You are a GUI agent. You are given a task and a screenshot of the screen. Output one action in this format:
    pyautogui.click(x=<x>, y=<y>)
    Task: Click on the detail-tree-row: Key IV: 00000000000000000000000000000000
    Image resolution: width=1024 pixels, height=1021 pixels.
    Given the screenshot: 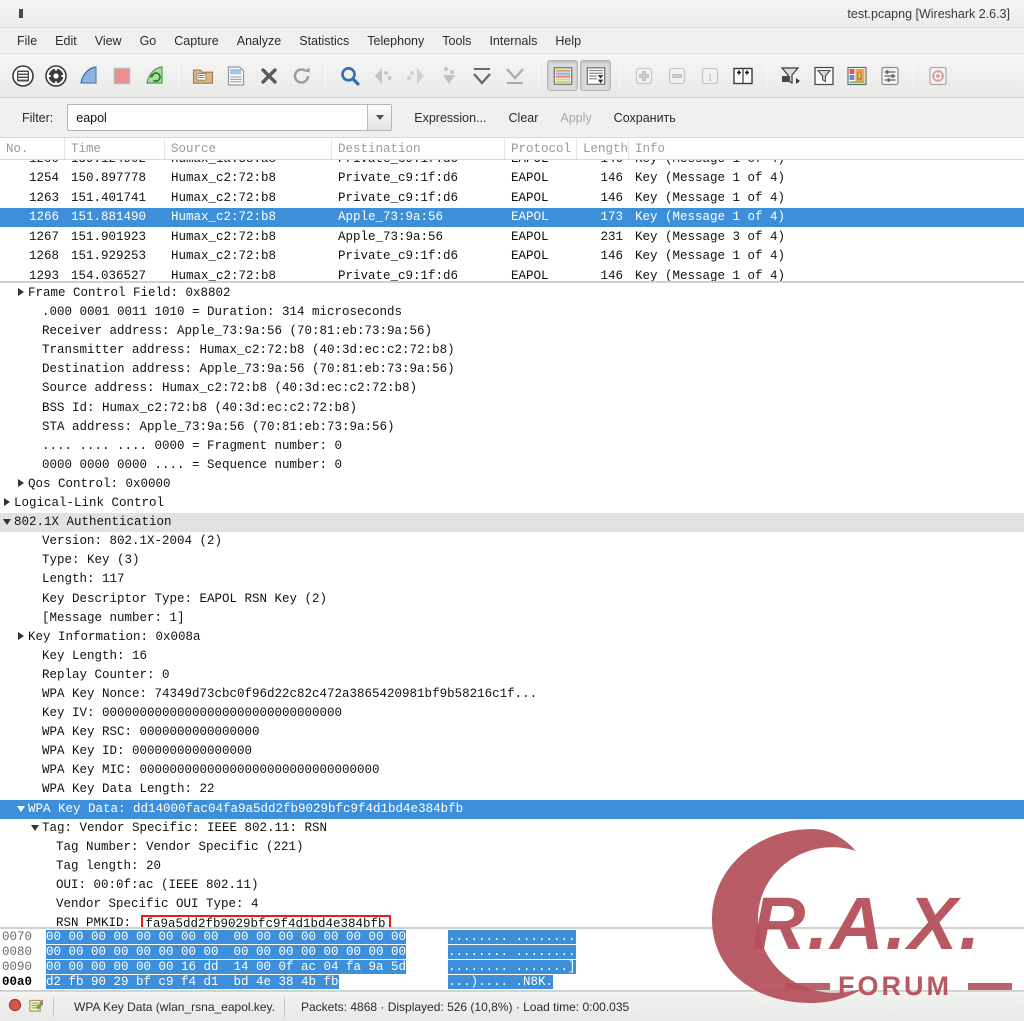 What is the action you would take?
    pyautogui.click(x=512, y=713)
    